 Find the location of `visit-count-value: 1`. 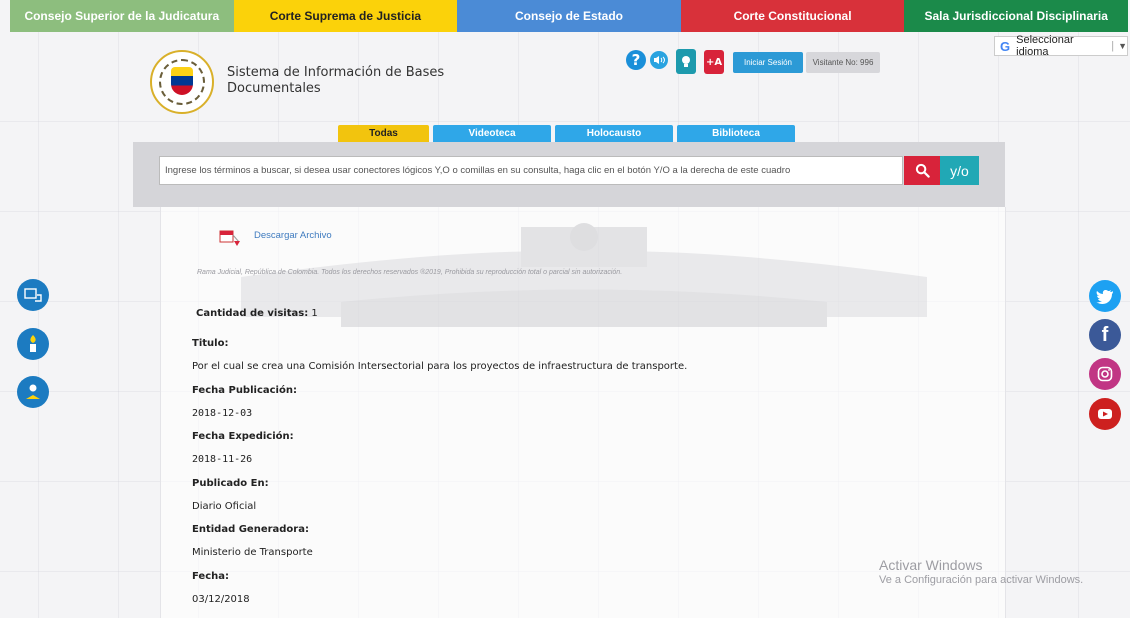

visit-count-value: 1 is located at coordinates (314, 313).